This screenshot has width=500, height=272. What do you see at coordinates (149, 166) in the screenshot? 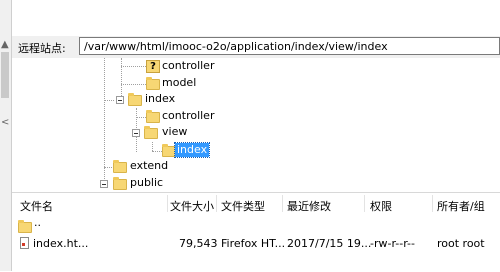
I see `tree-node-extend: extend` at bounding box center [149, 166].